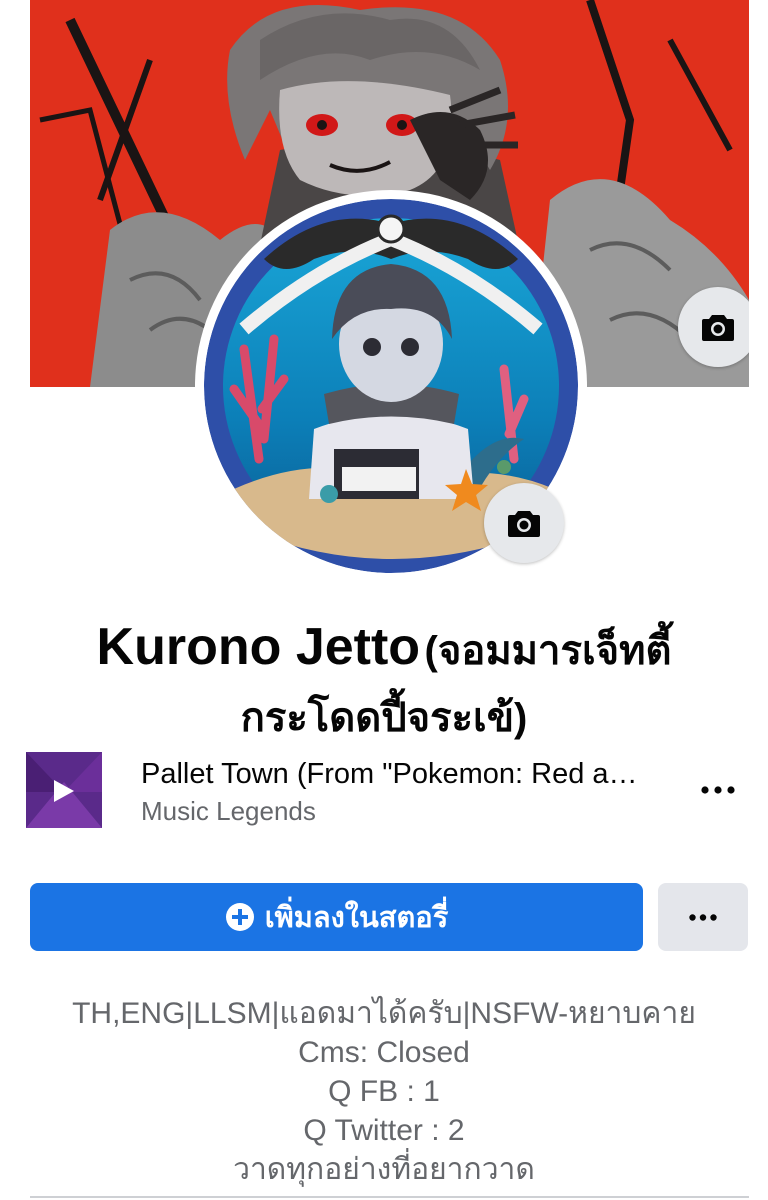 This screenshot has width=768, height=1200. What do you see at coordinates (384, 1052) in the screenshot?
I see `bio-line: Cms: Closed` at bounding box center [384, 1052].